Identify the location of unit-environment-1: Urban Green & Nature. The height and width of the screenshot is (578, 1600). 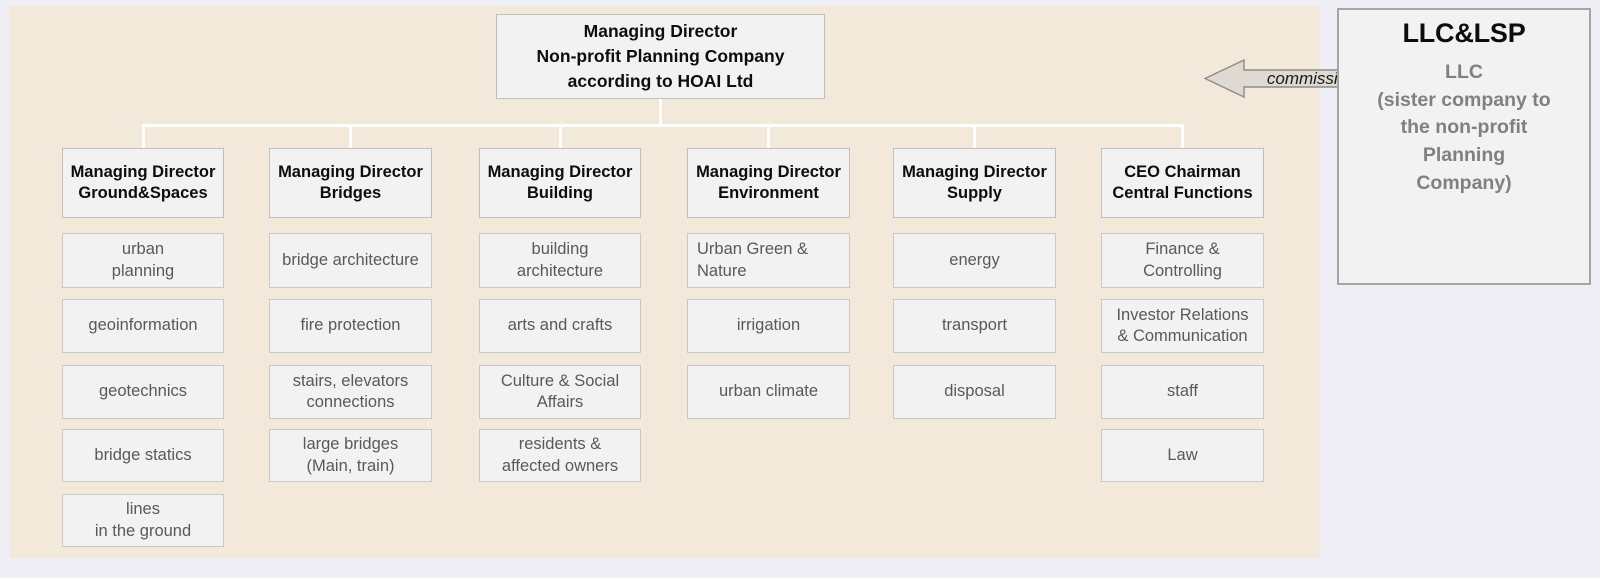
(768, 260).